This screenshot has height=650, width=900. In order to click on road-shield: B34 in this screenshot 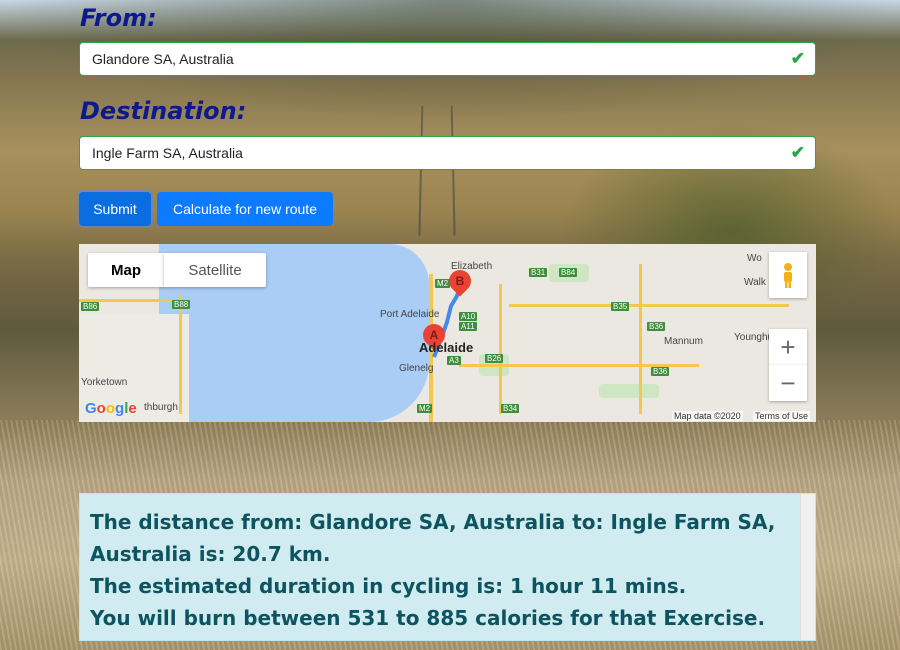, I will do `click(510, 408)`.